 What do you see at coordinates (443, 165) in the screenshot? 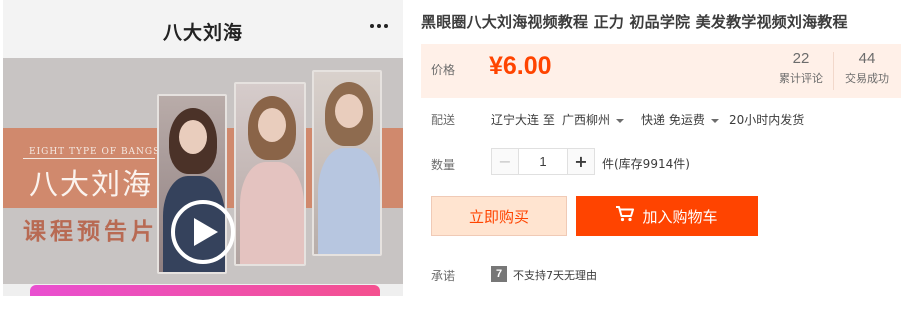
I see `quantity-label: 数量` at bounding box center [443, 165].